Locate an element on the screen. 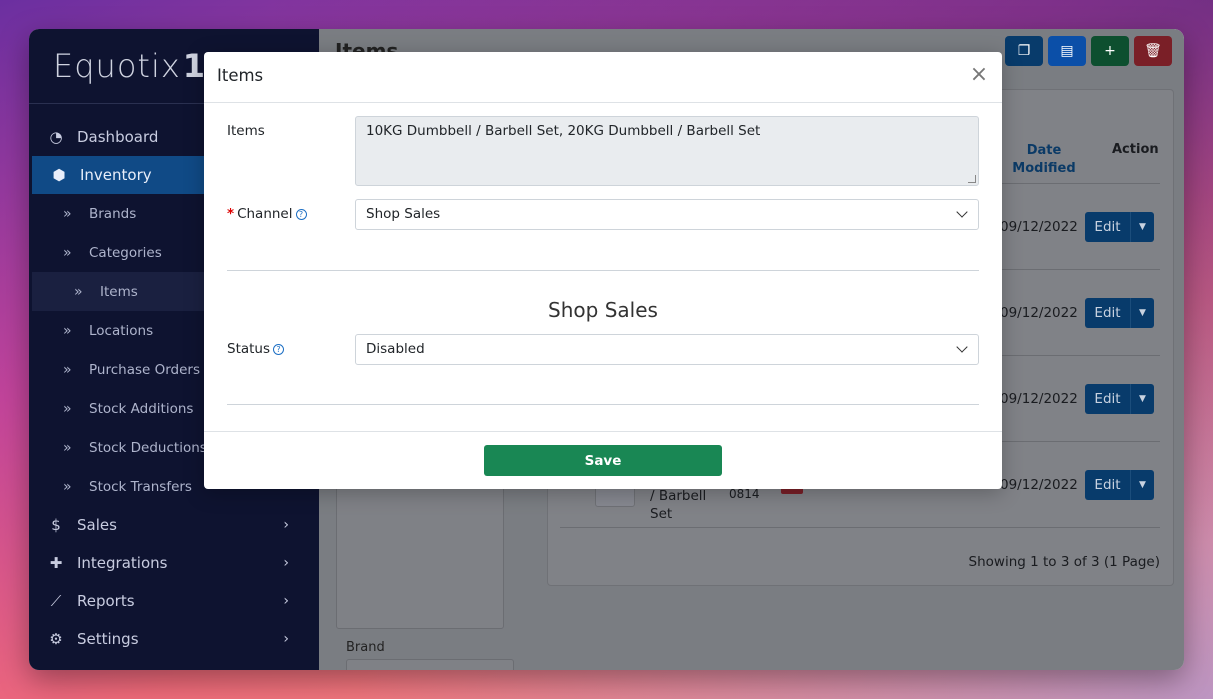 The height and width of the screenshot is (699, 1213). status-select: Disabled is located at coordinates (667, 349).